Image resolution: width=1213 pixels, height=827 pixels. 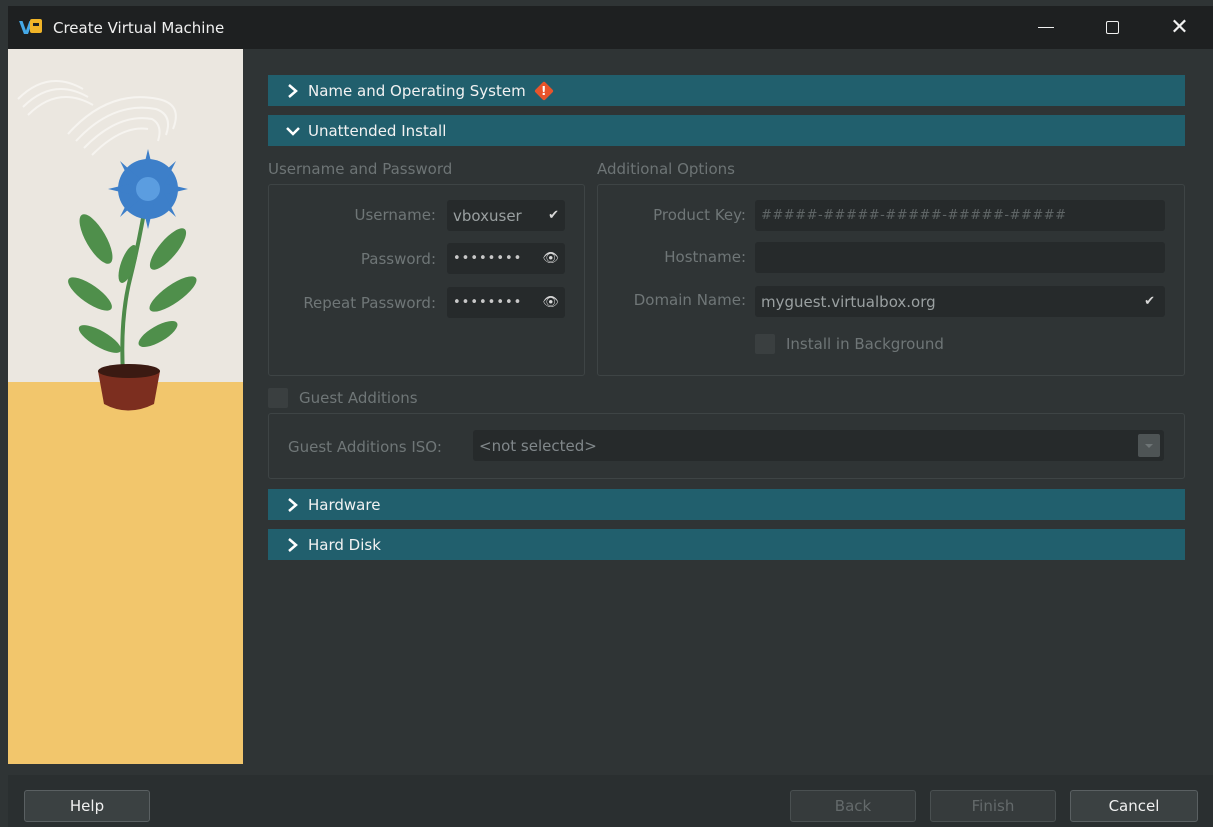 What do you see at coordinates (344, 544) in the screenshot?
I see `section-hard-disk-label: Hard Disk` at bounding box center [344, 544].